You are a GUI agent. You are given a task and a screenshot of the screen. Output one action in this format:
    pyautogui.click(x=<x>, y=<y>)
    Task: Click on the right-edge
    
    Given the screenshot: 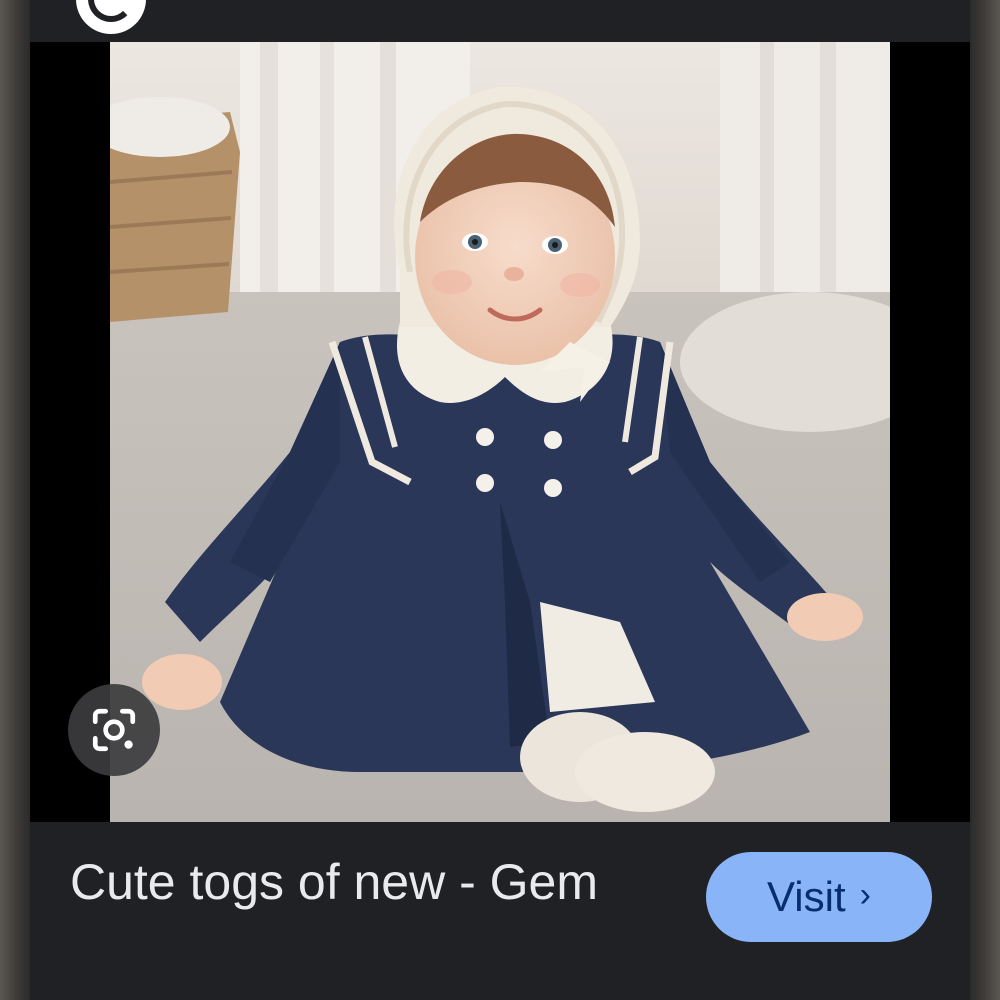 What is the action you would take?
    pyautogui.click(x=985, y=500)
    